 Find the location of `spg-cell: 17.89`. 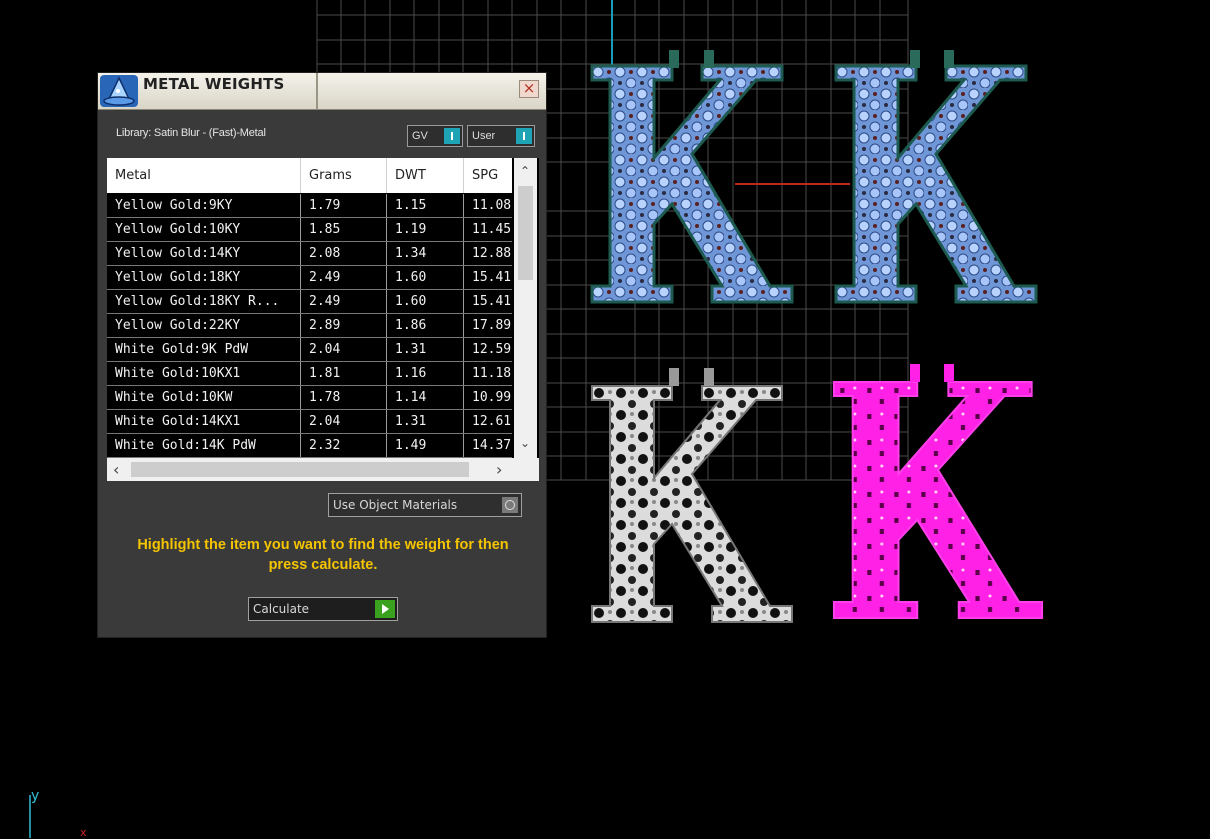

spg-cell: 17.89 is located at coordinates (492, 325).